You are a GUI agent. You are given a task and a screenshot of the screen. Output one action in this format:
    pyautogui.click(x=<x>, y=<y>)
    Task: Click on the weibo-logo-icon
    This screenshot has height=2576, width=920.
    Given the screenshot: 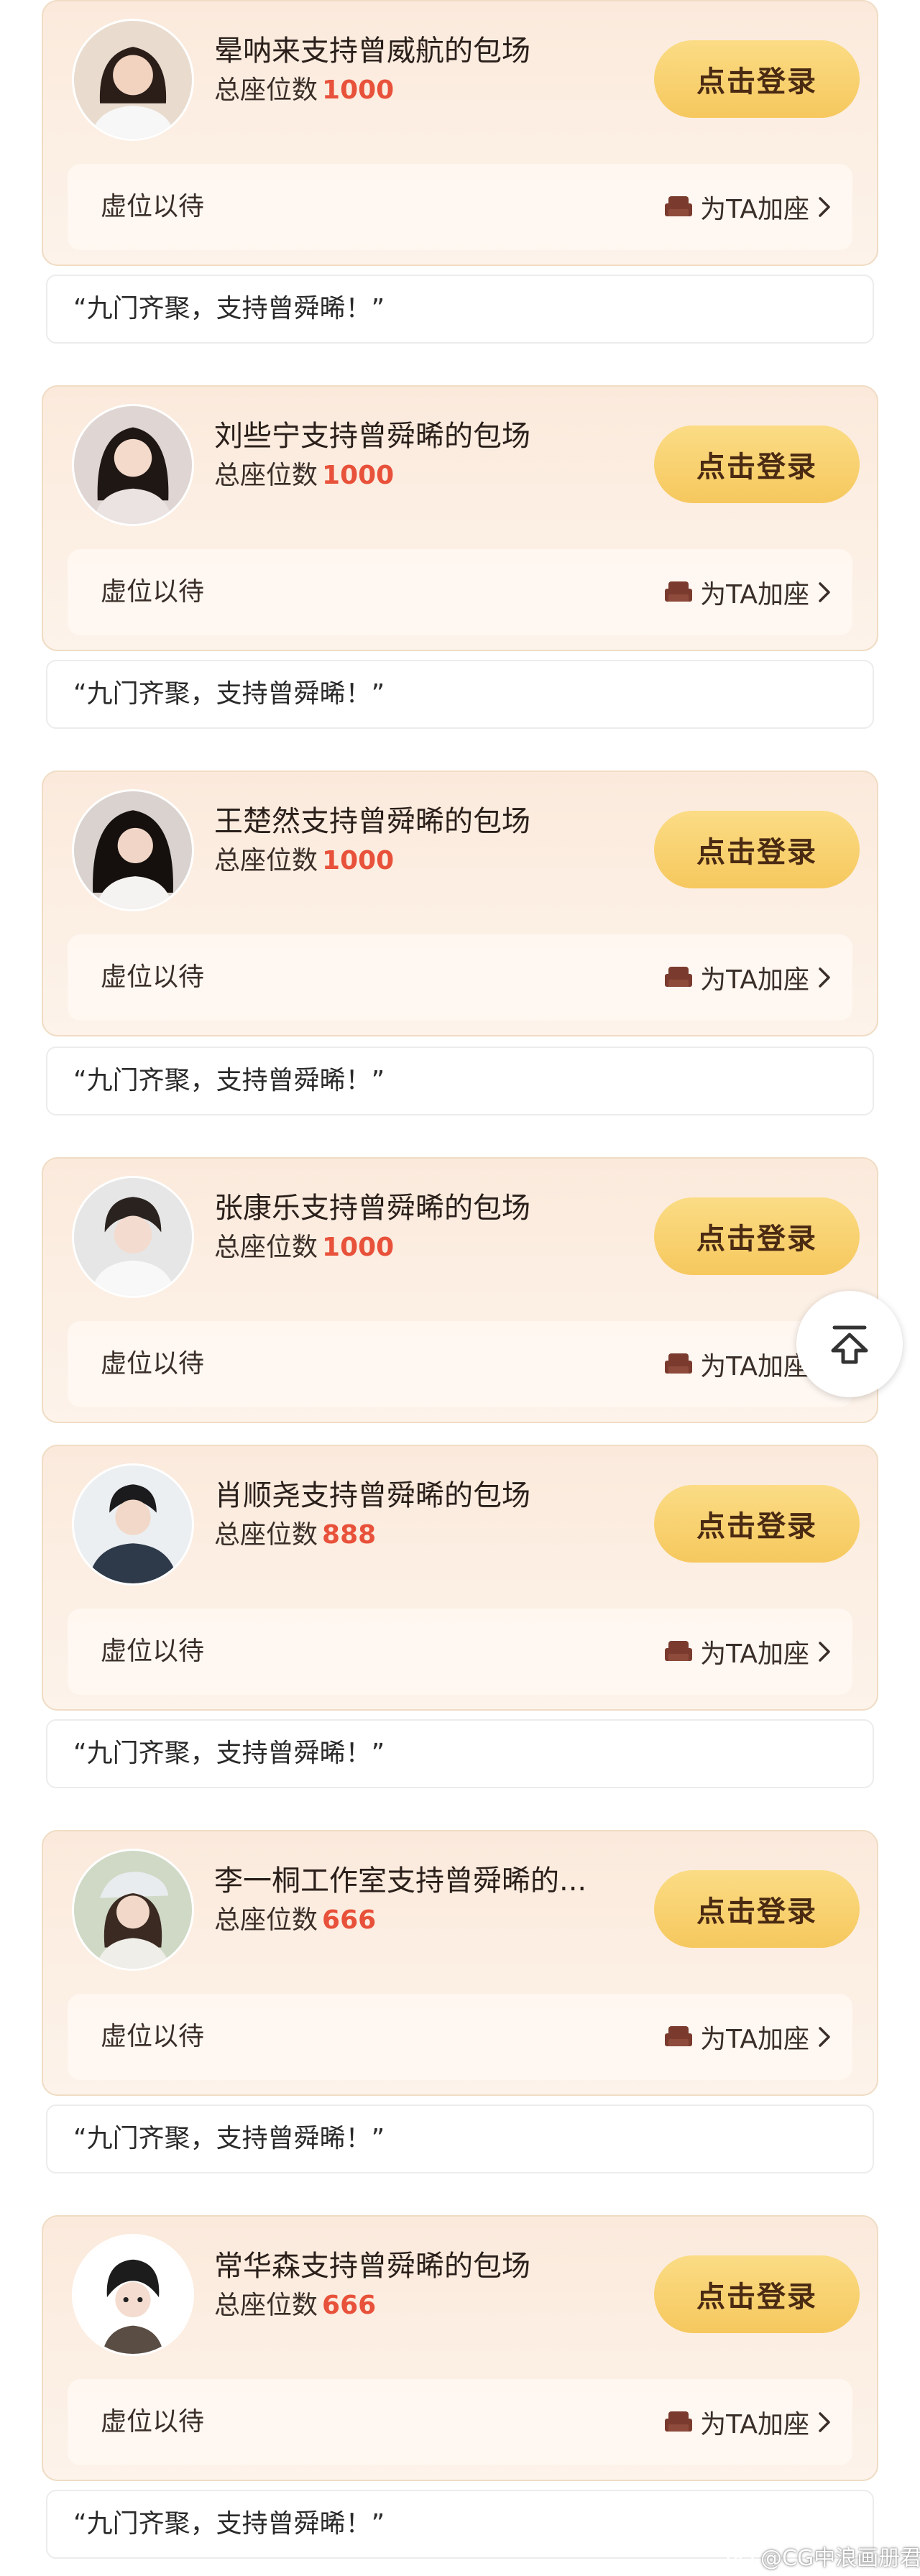 What is the action you would take?
    pyautogui.click(x=741, y=2556)
    